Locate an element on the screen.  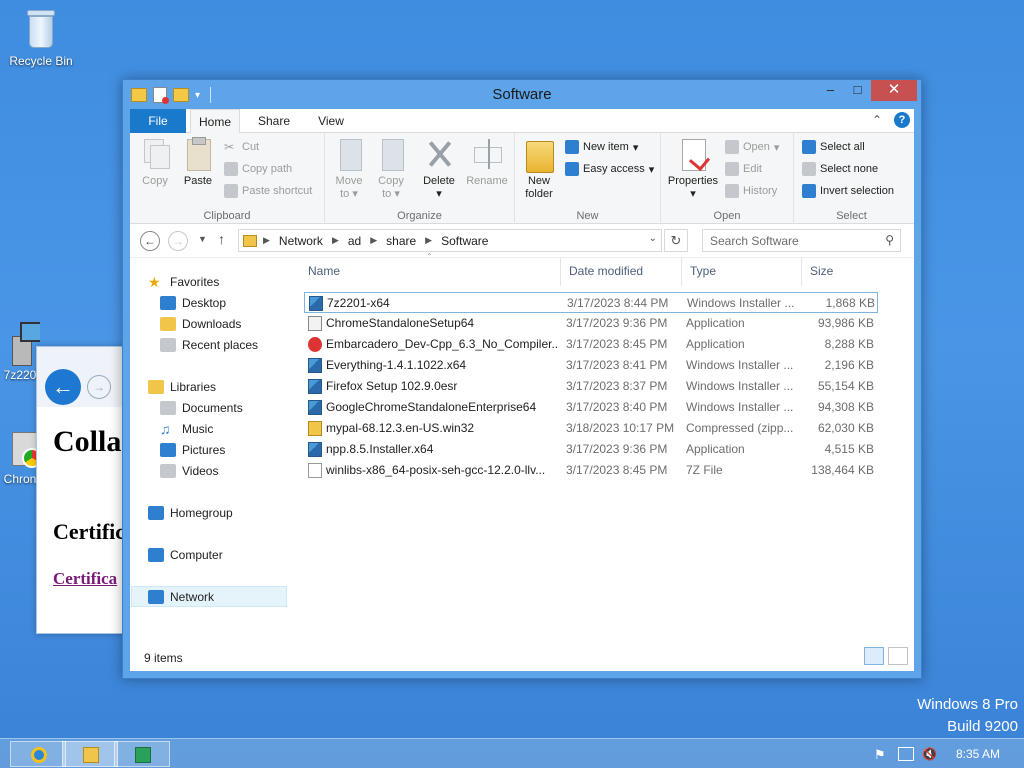
edit-label: Edit is located at coordinates (752, 169).